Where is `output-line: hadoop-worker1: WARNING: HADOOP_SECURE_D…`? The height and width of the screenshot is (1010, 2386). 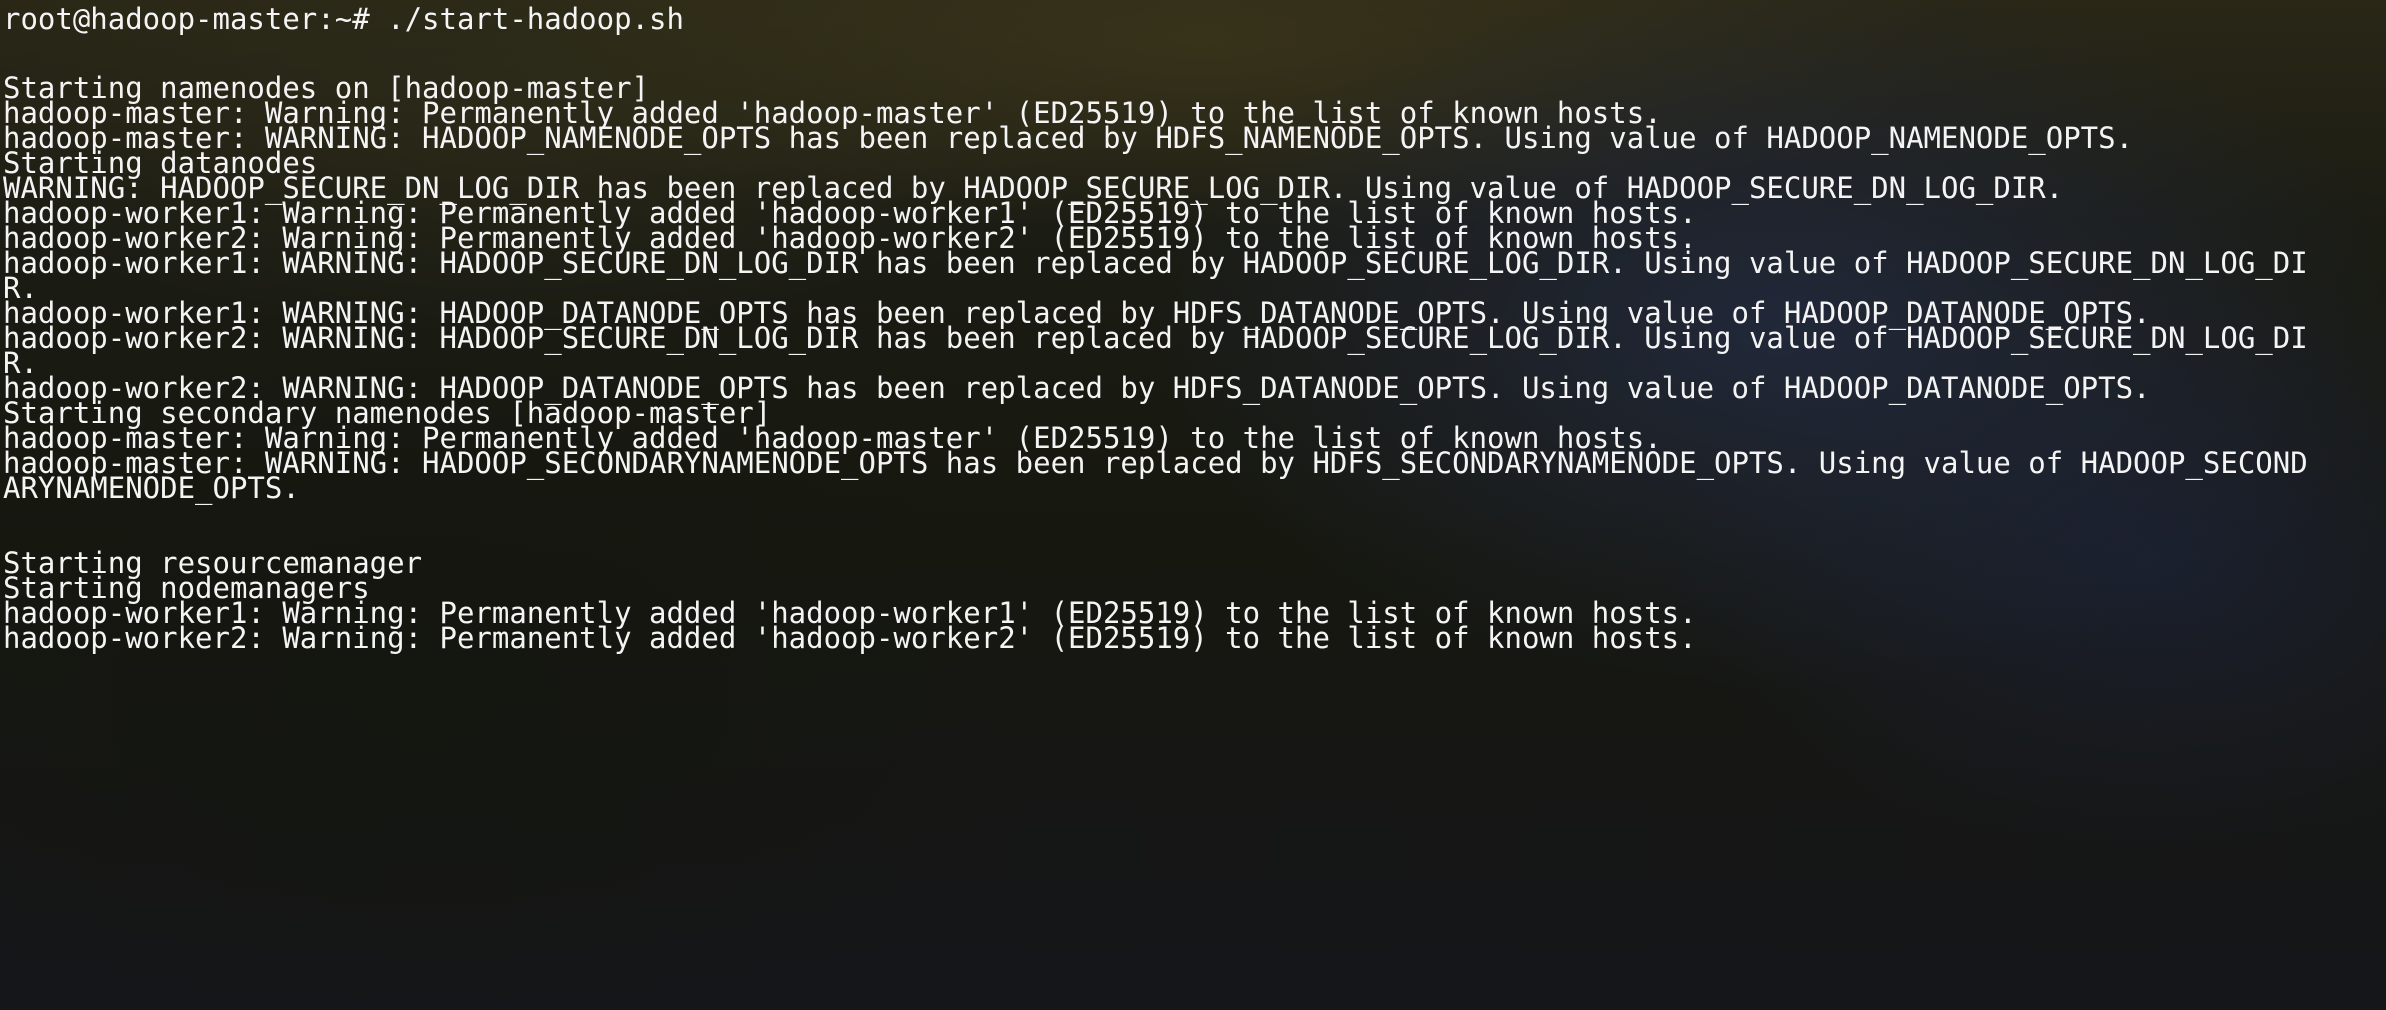
output-line: hadoop-worker1: WARNING: HADOOP_SECURE_D… is located at coordinates (1155, 263).